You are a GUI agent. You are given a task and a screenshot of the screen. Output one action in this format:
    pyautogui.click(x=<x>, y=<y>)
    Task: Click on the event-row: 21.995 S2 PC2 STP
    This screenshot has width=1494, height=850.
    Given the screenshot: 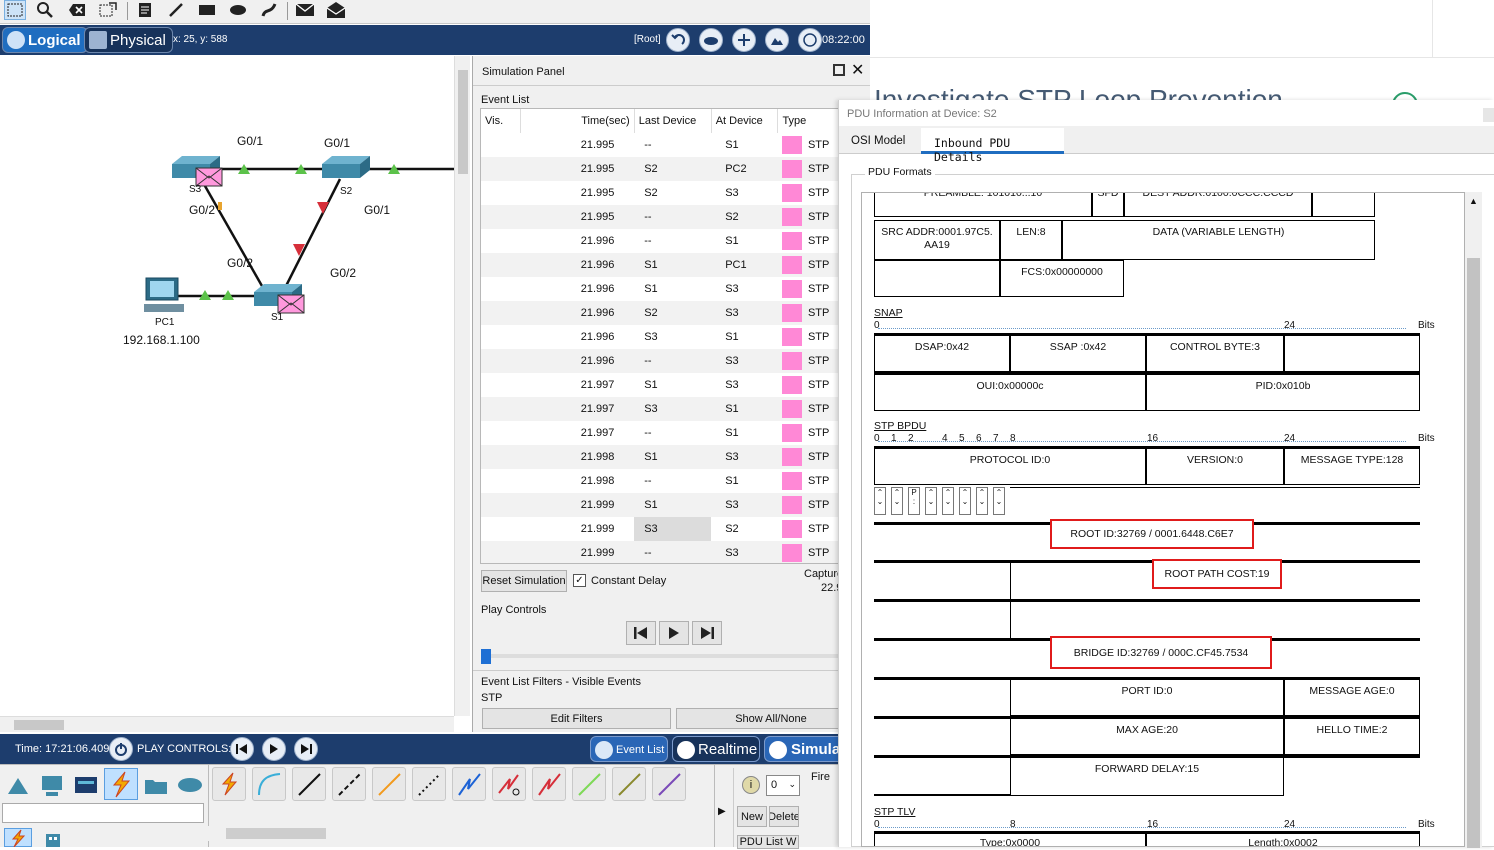 What is the action you would take?
    pyautogui.click(x=660, y=169)
    